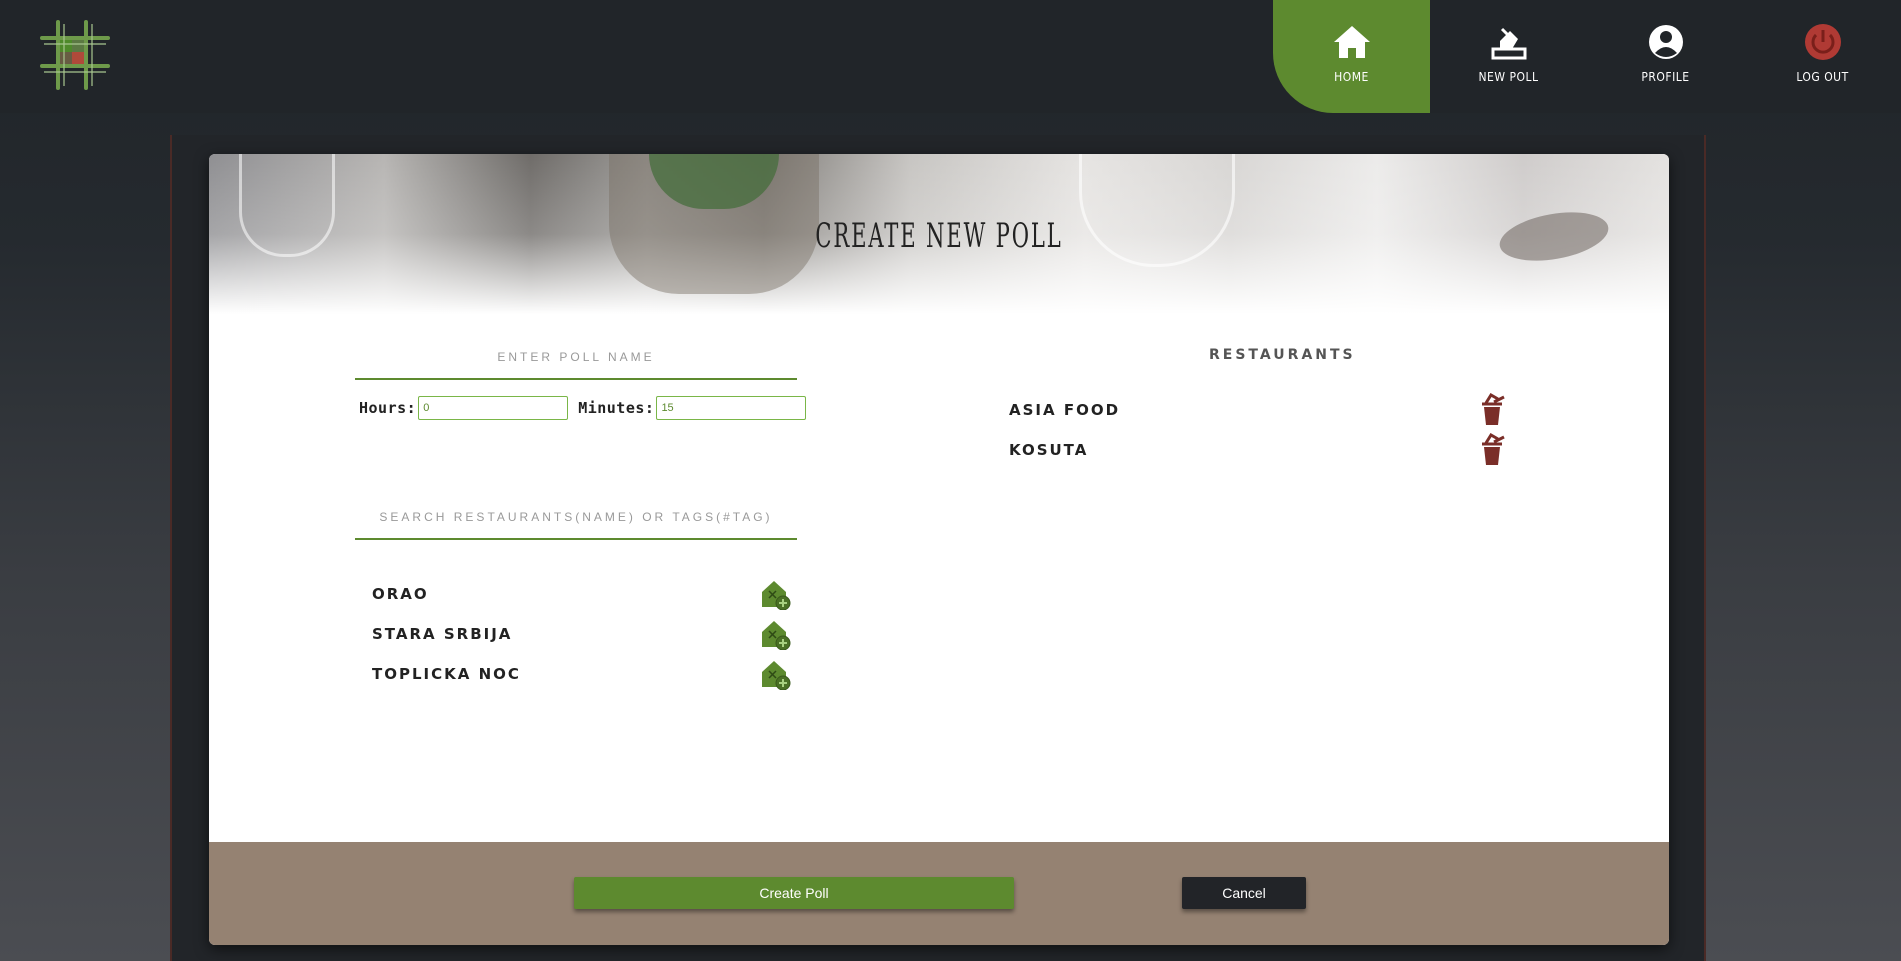  What do you see at coordinates (400, 594) in the screenshot?
I see `restaurant-name: ORAO` at bounding box center [400, 594].